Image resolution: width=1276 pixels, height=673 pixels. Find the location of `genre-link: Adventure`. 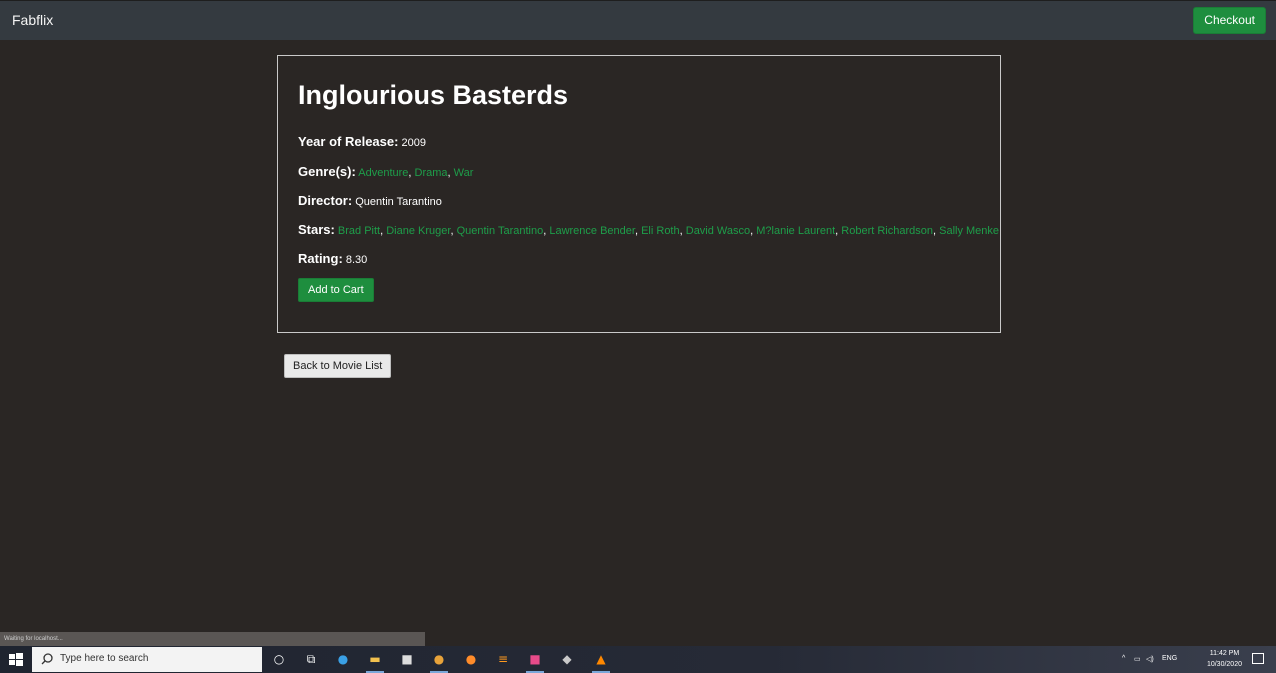

genre-link: Adventure is located at coordinates (383, 173).